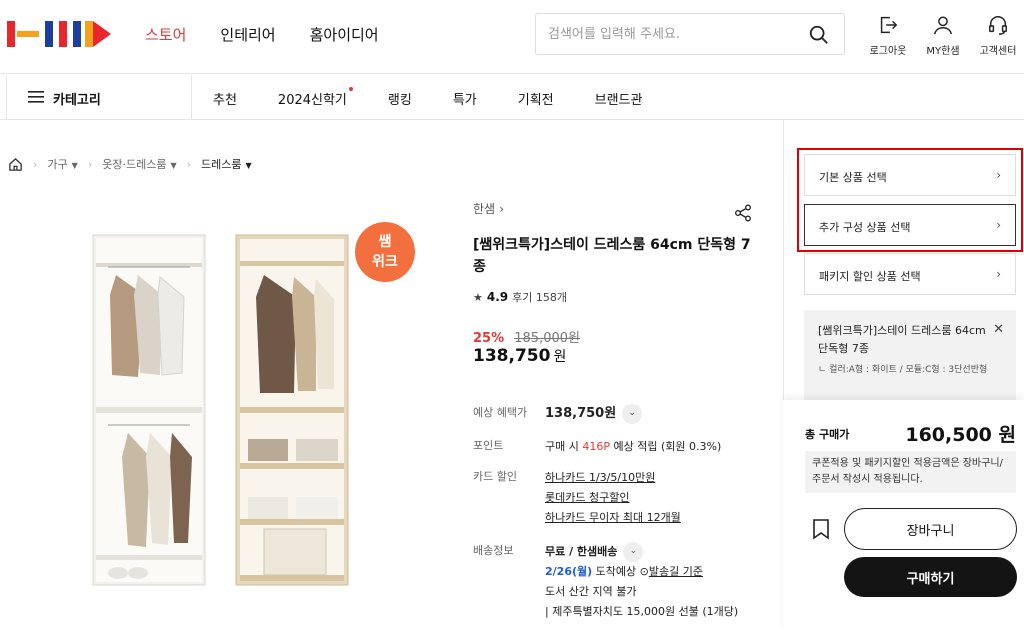 This screenshot has width=1024, height=632. I want to click on badge-line: 쌤, so click(385, 242).